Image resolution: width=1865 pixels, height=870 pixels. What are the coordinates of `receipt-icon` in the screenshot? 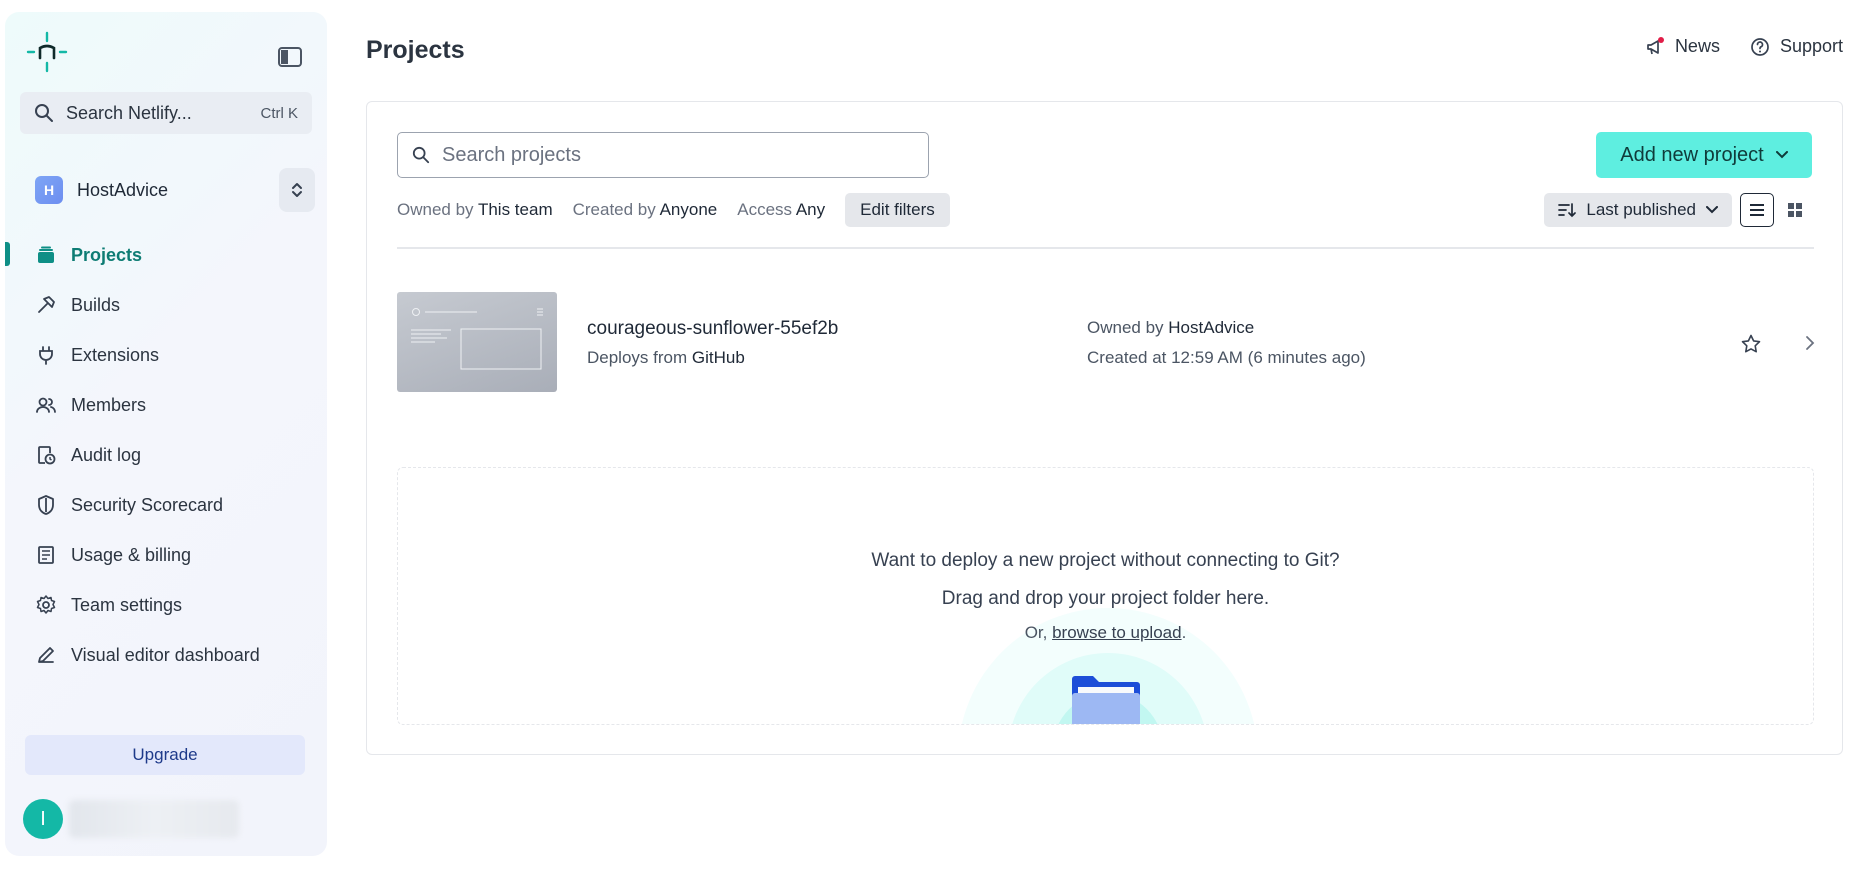 It's located at (46, 555).